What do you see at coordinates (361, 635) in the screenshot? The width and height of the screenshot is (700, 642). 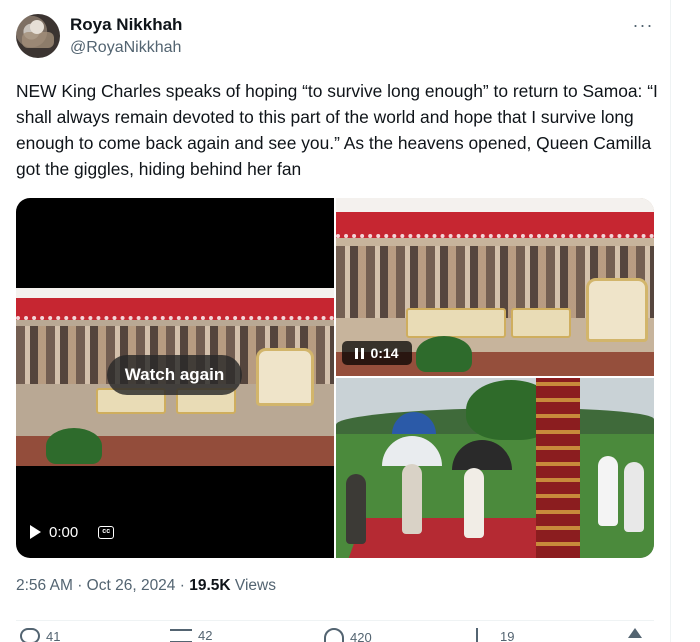 I see `like-count: 420` at bounding box center [361, 635].